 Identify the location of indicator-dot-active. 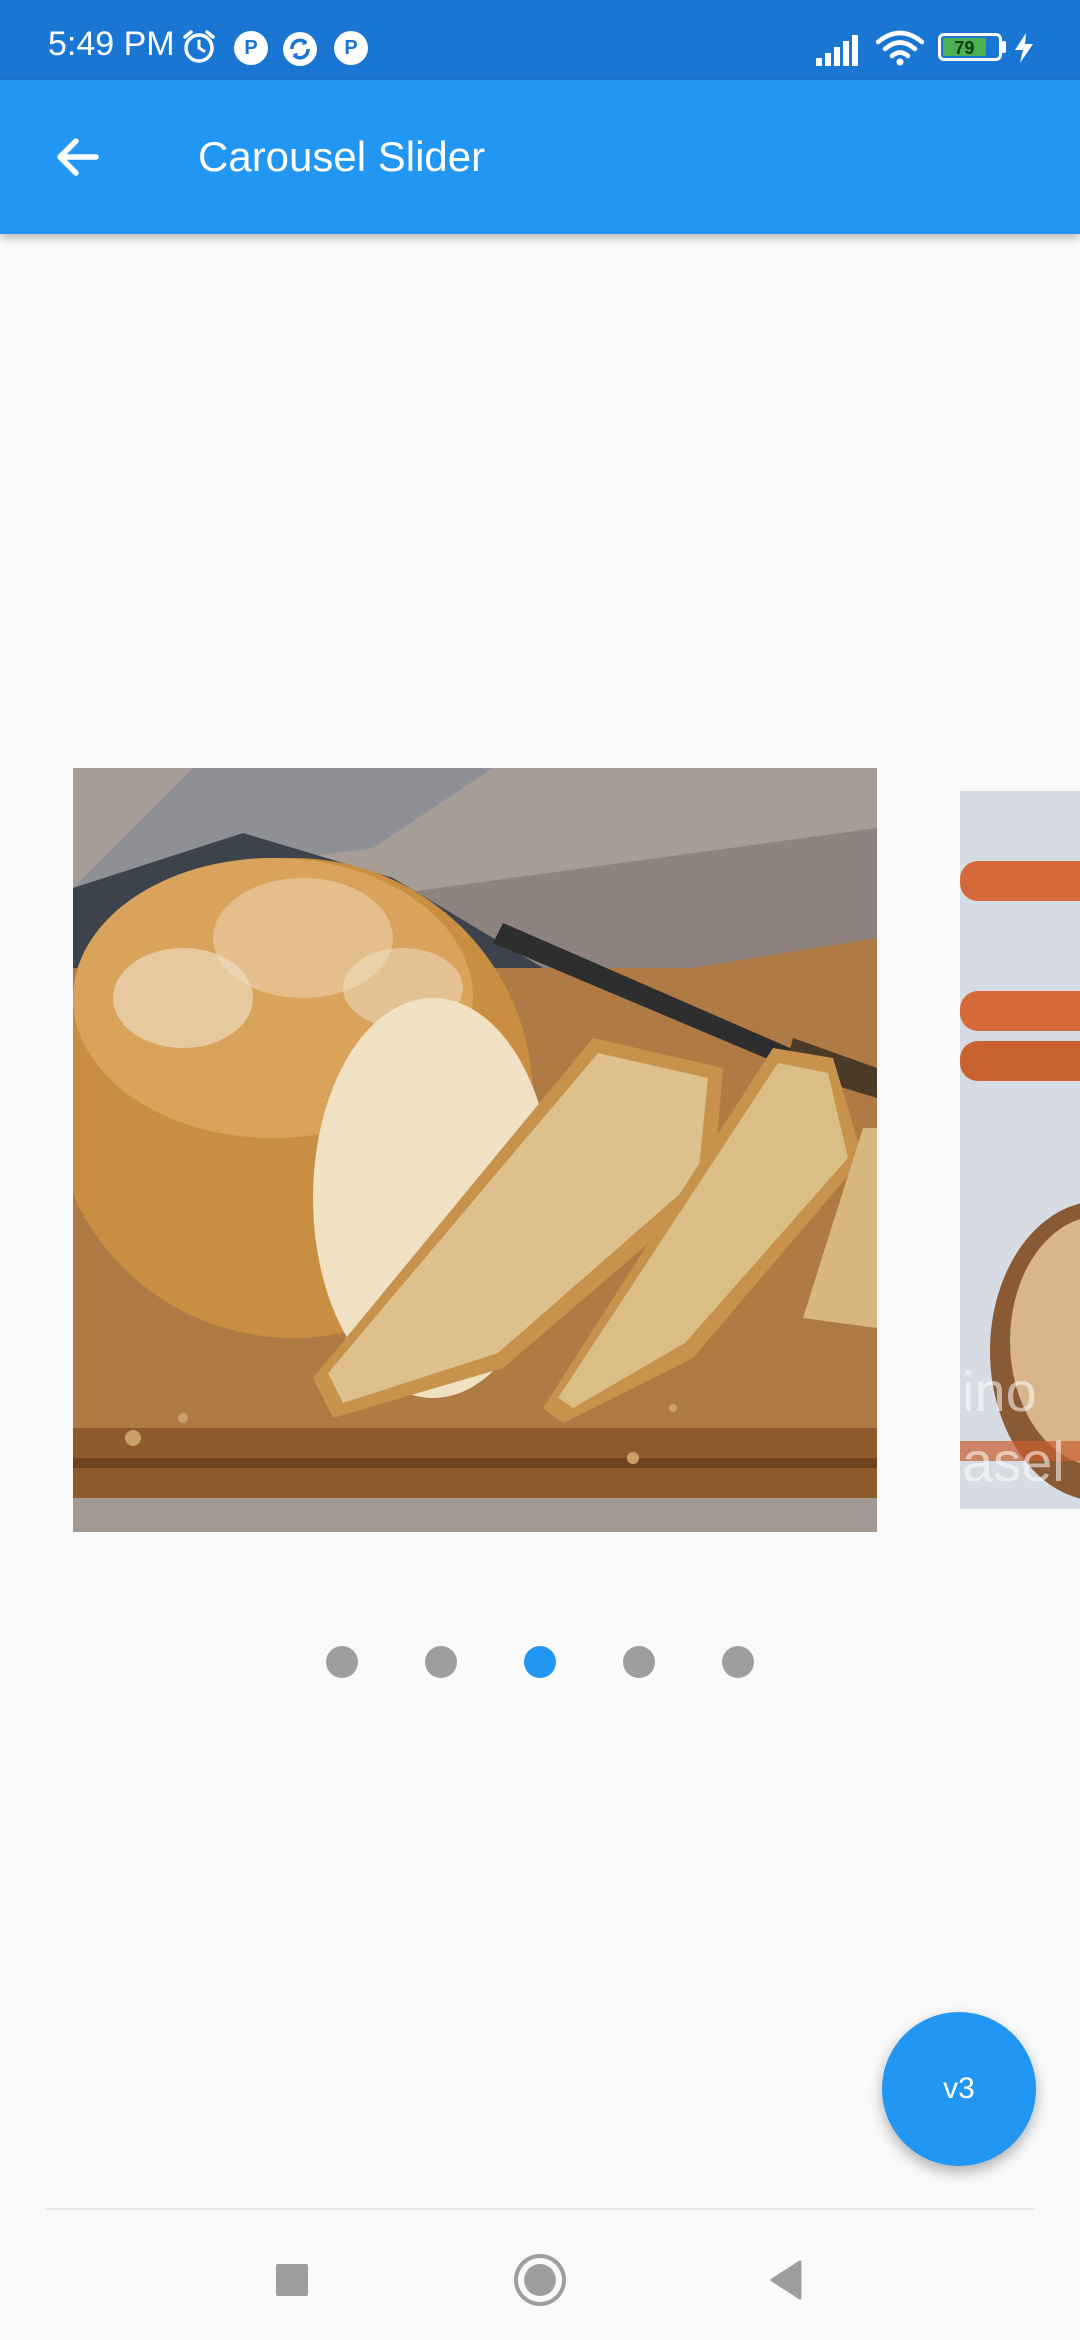
(540, 1662).